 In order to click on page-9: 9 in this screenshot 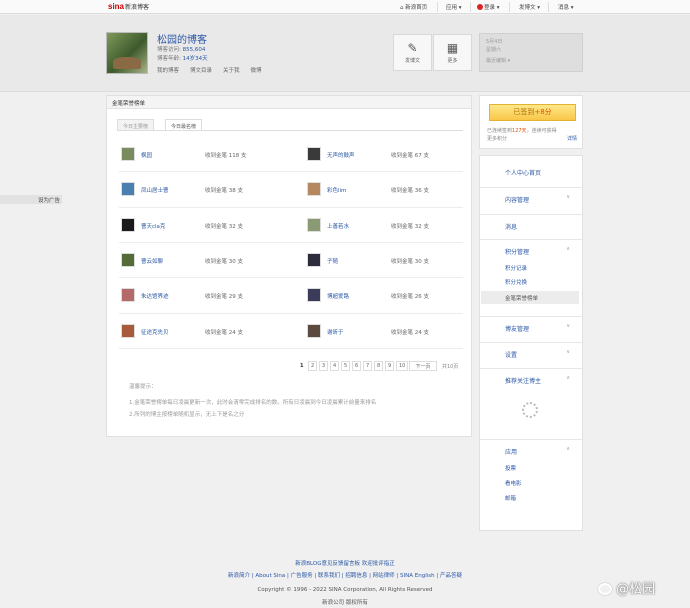, I will do `click(390, 366)`.